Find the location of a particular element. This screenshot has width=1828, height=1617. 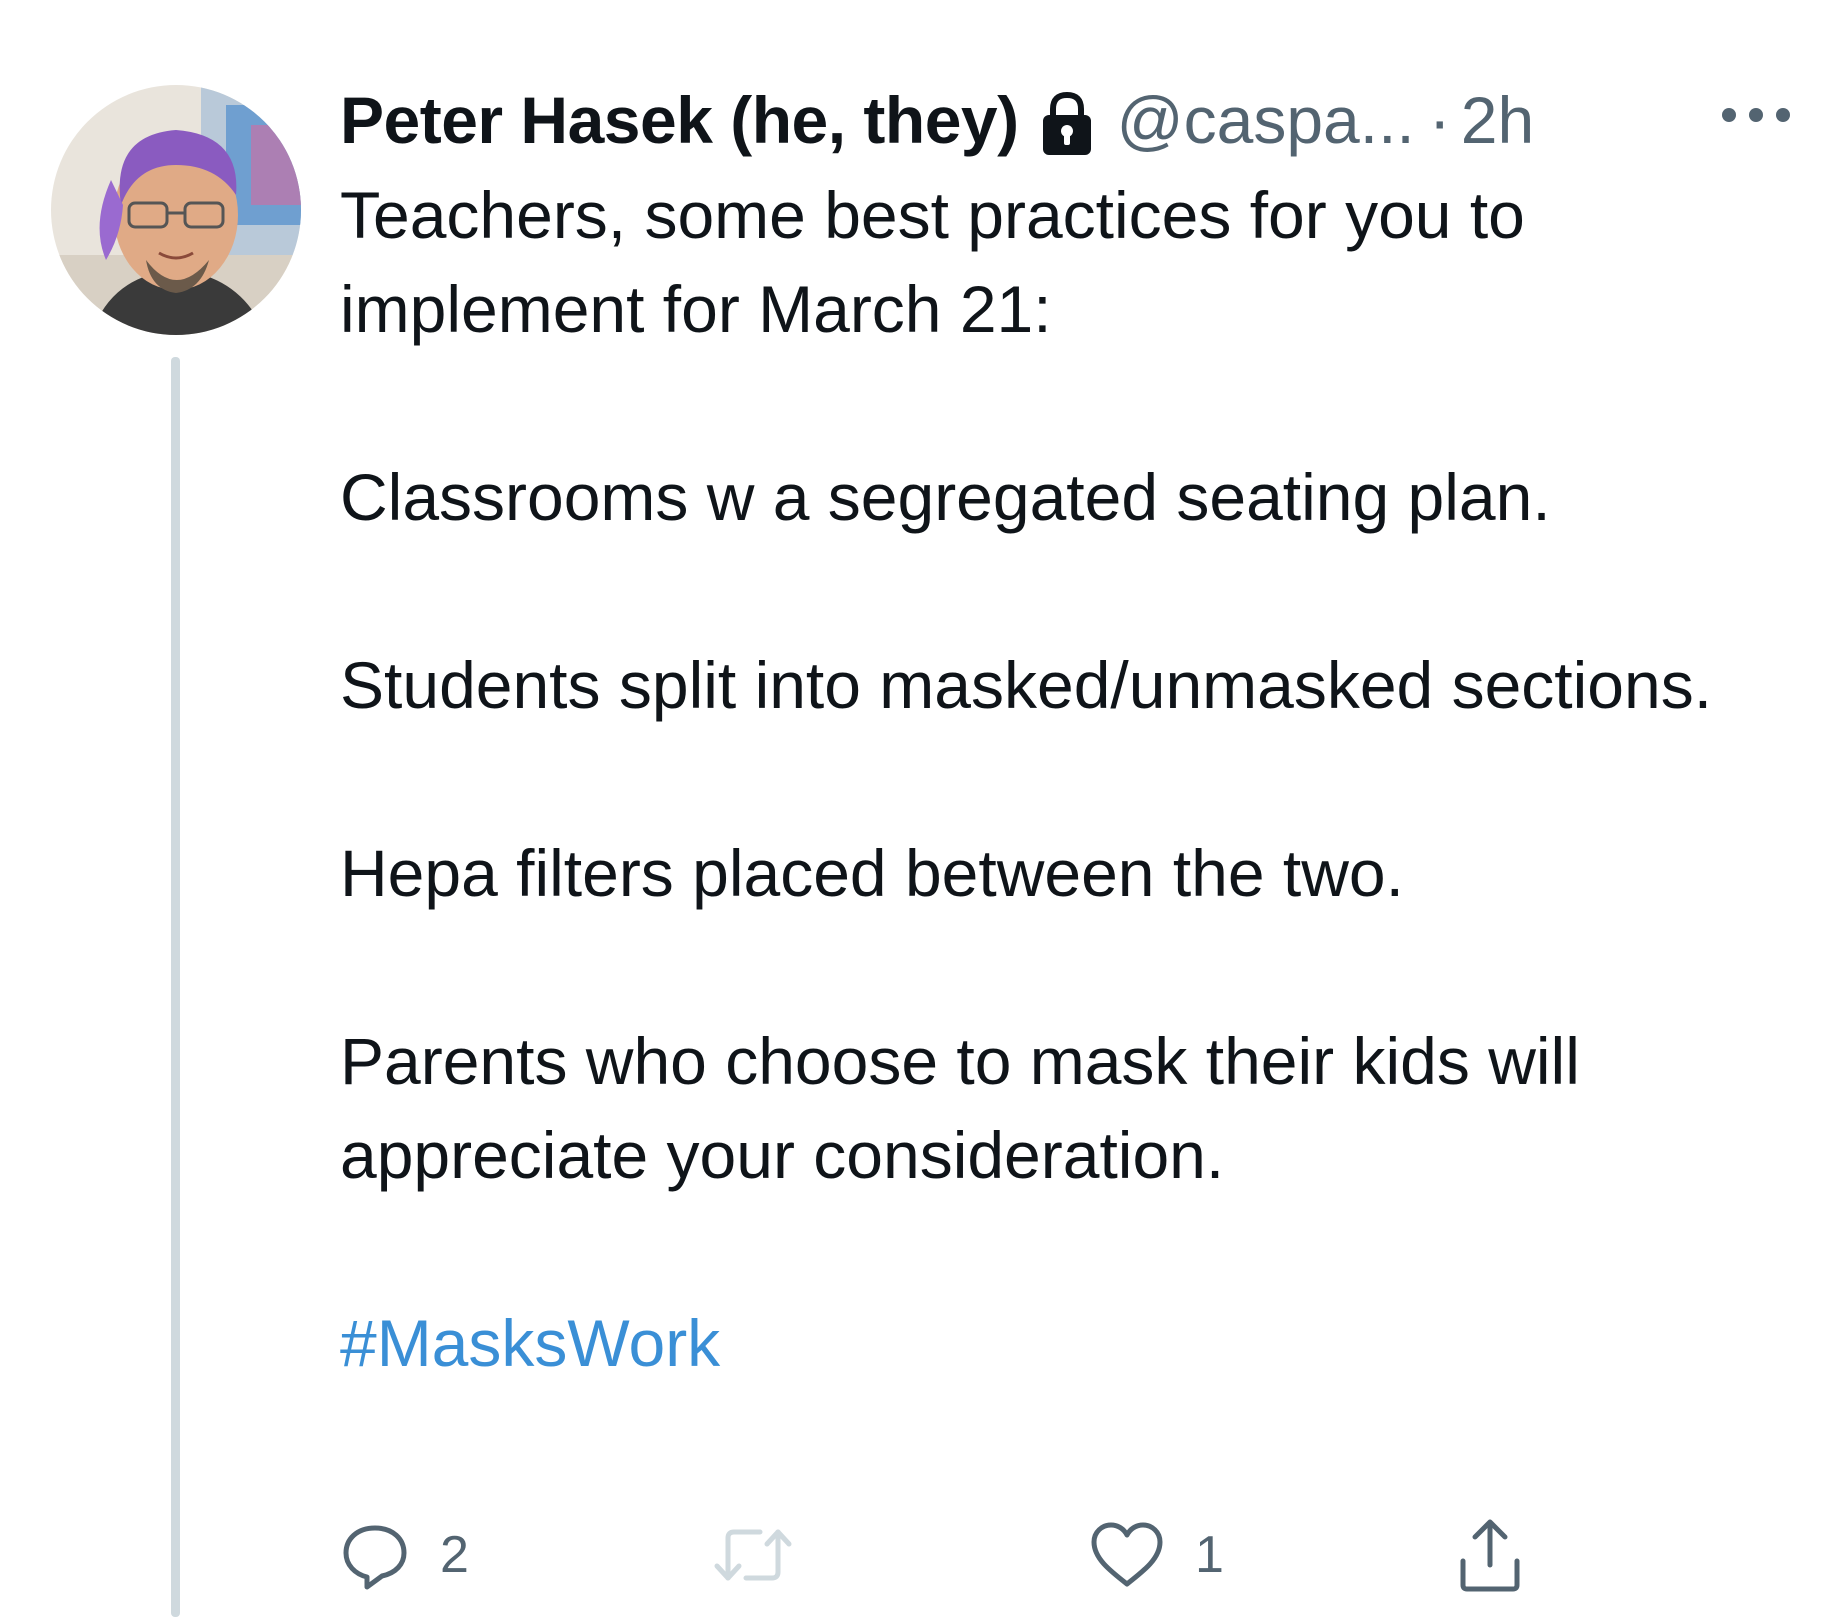

timestamp: 2h is located at coordinates (1497, 120).